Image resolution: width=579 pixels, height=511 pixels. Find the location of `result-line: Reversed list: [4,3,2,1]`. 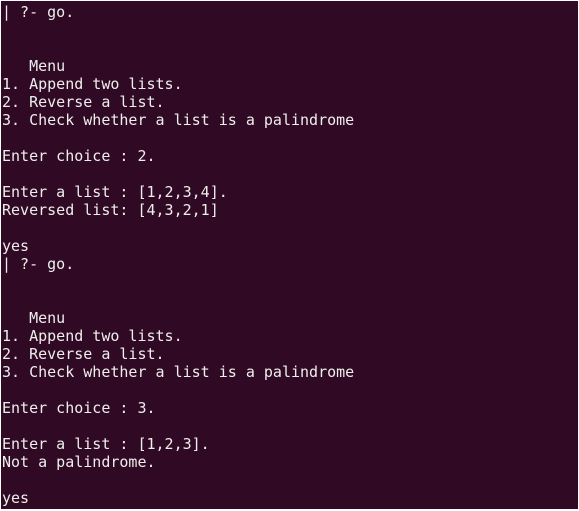

result-line: Reversed list: [4,3,2,1] is located at coordinates (110, 210).